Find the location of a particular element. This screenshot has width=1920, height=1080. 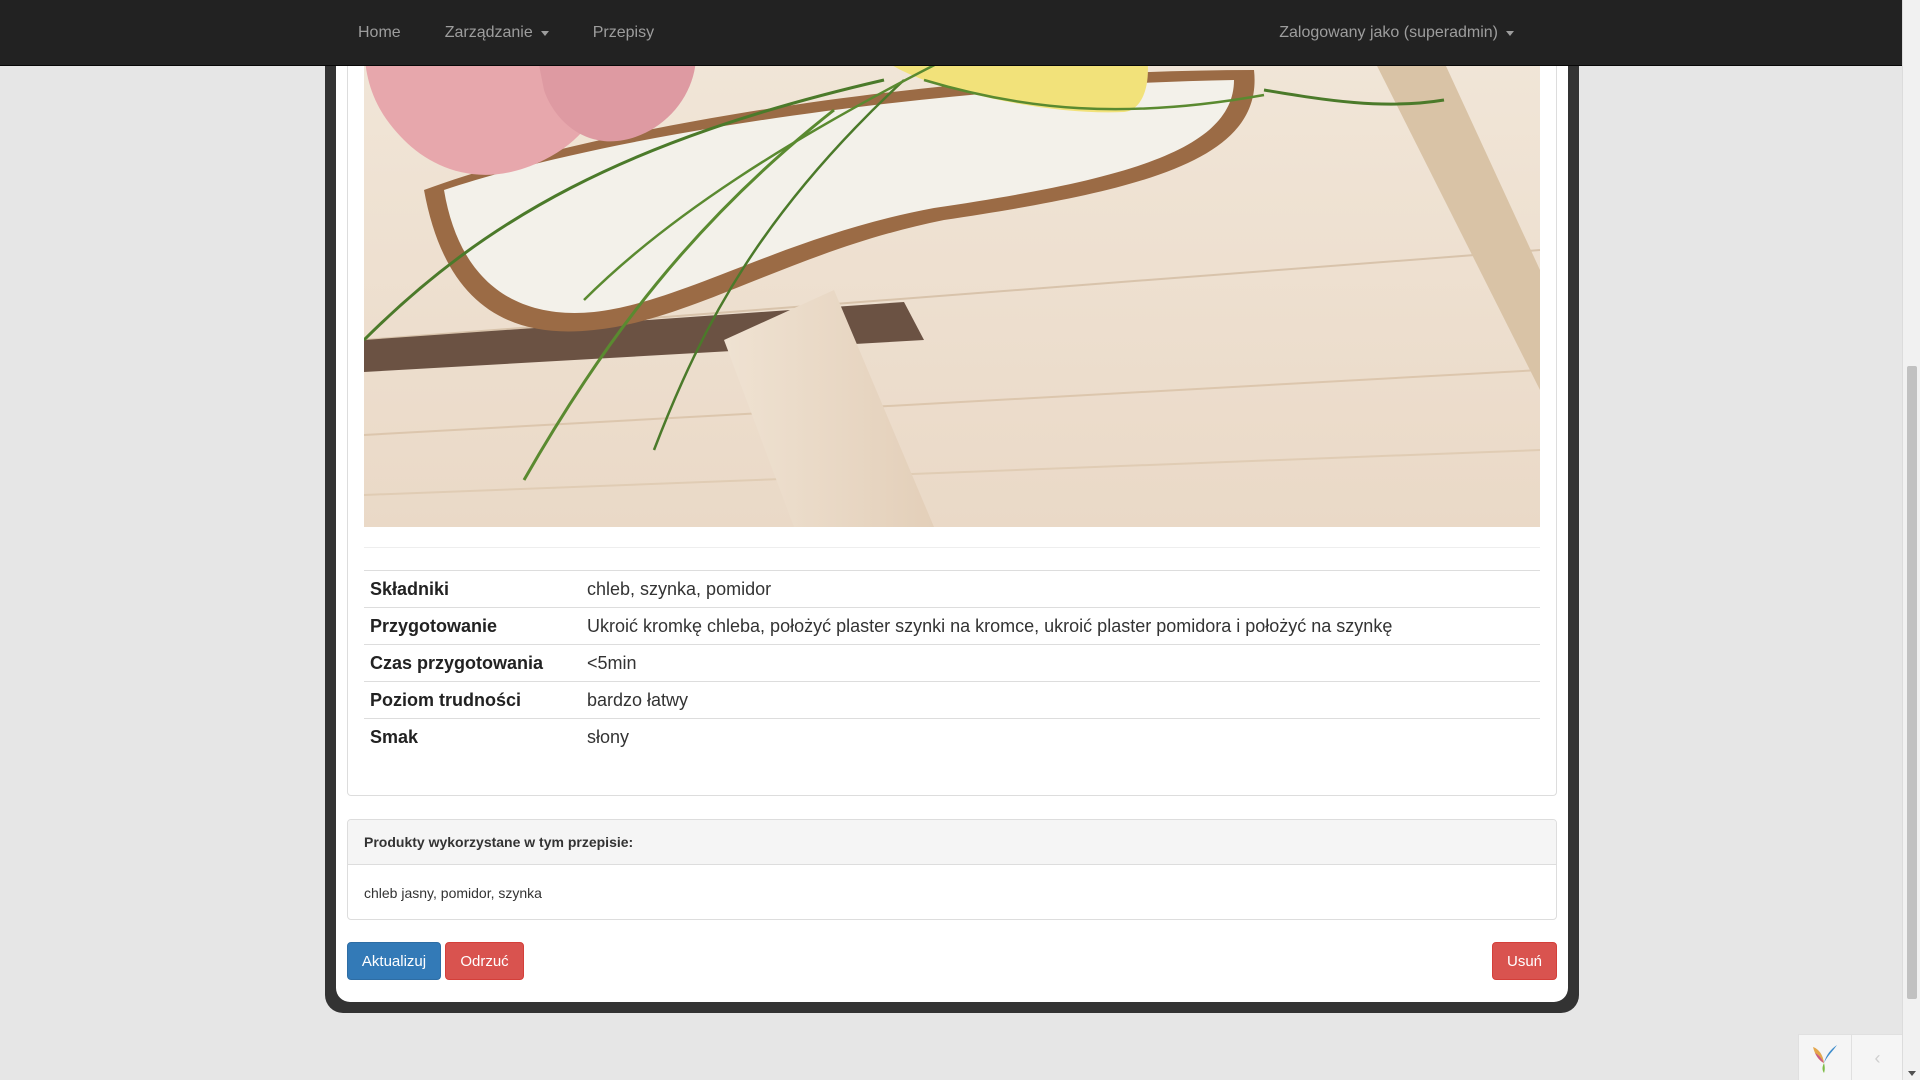

detail-value: chleb, szynka, pomidor is located at coordinates (1060, 589).